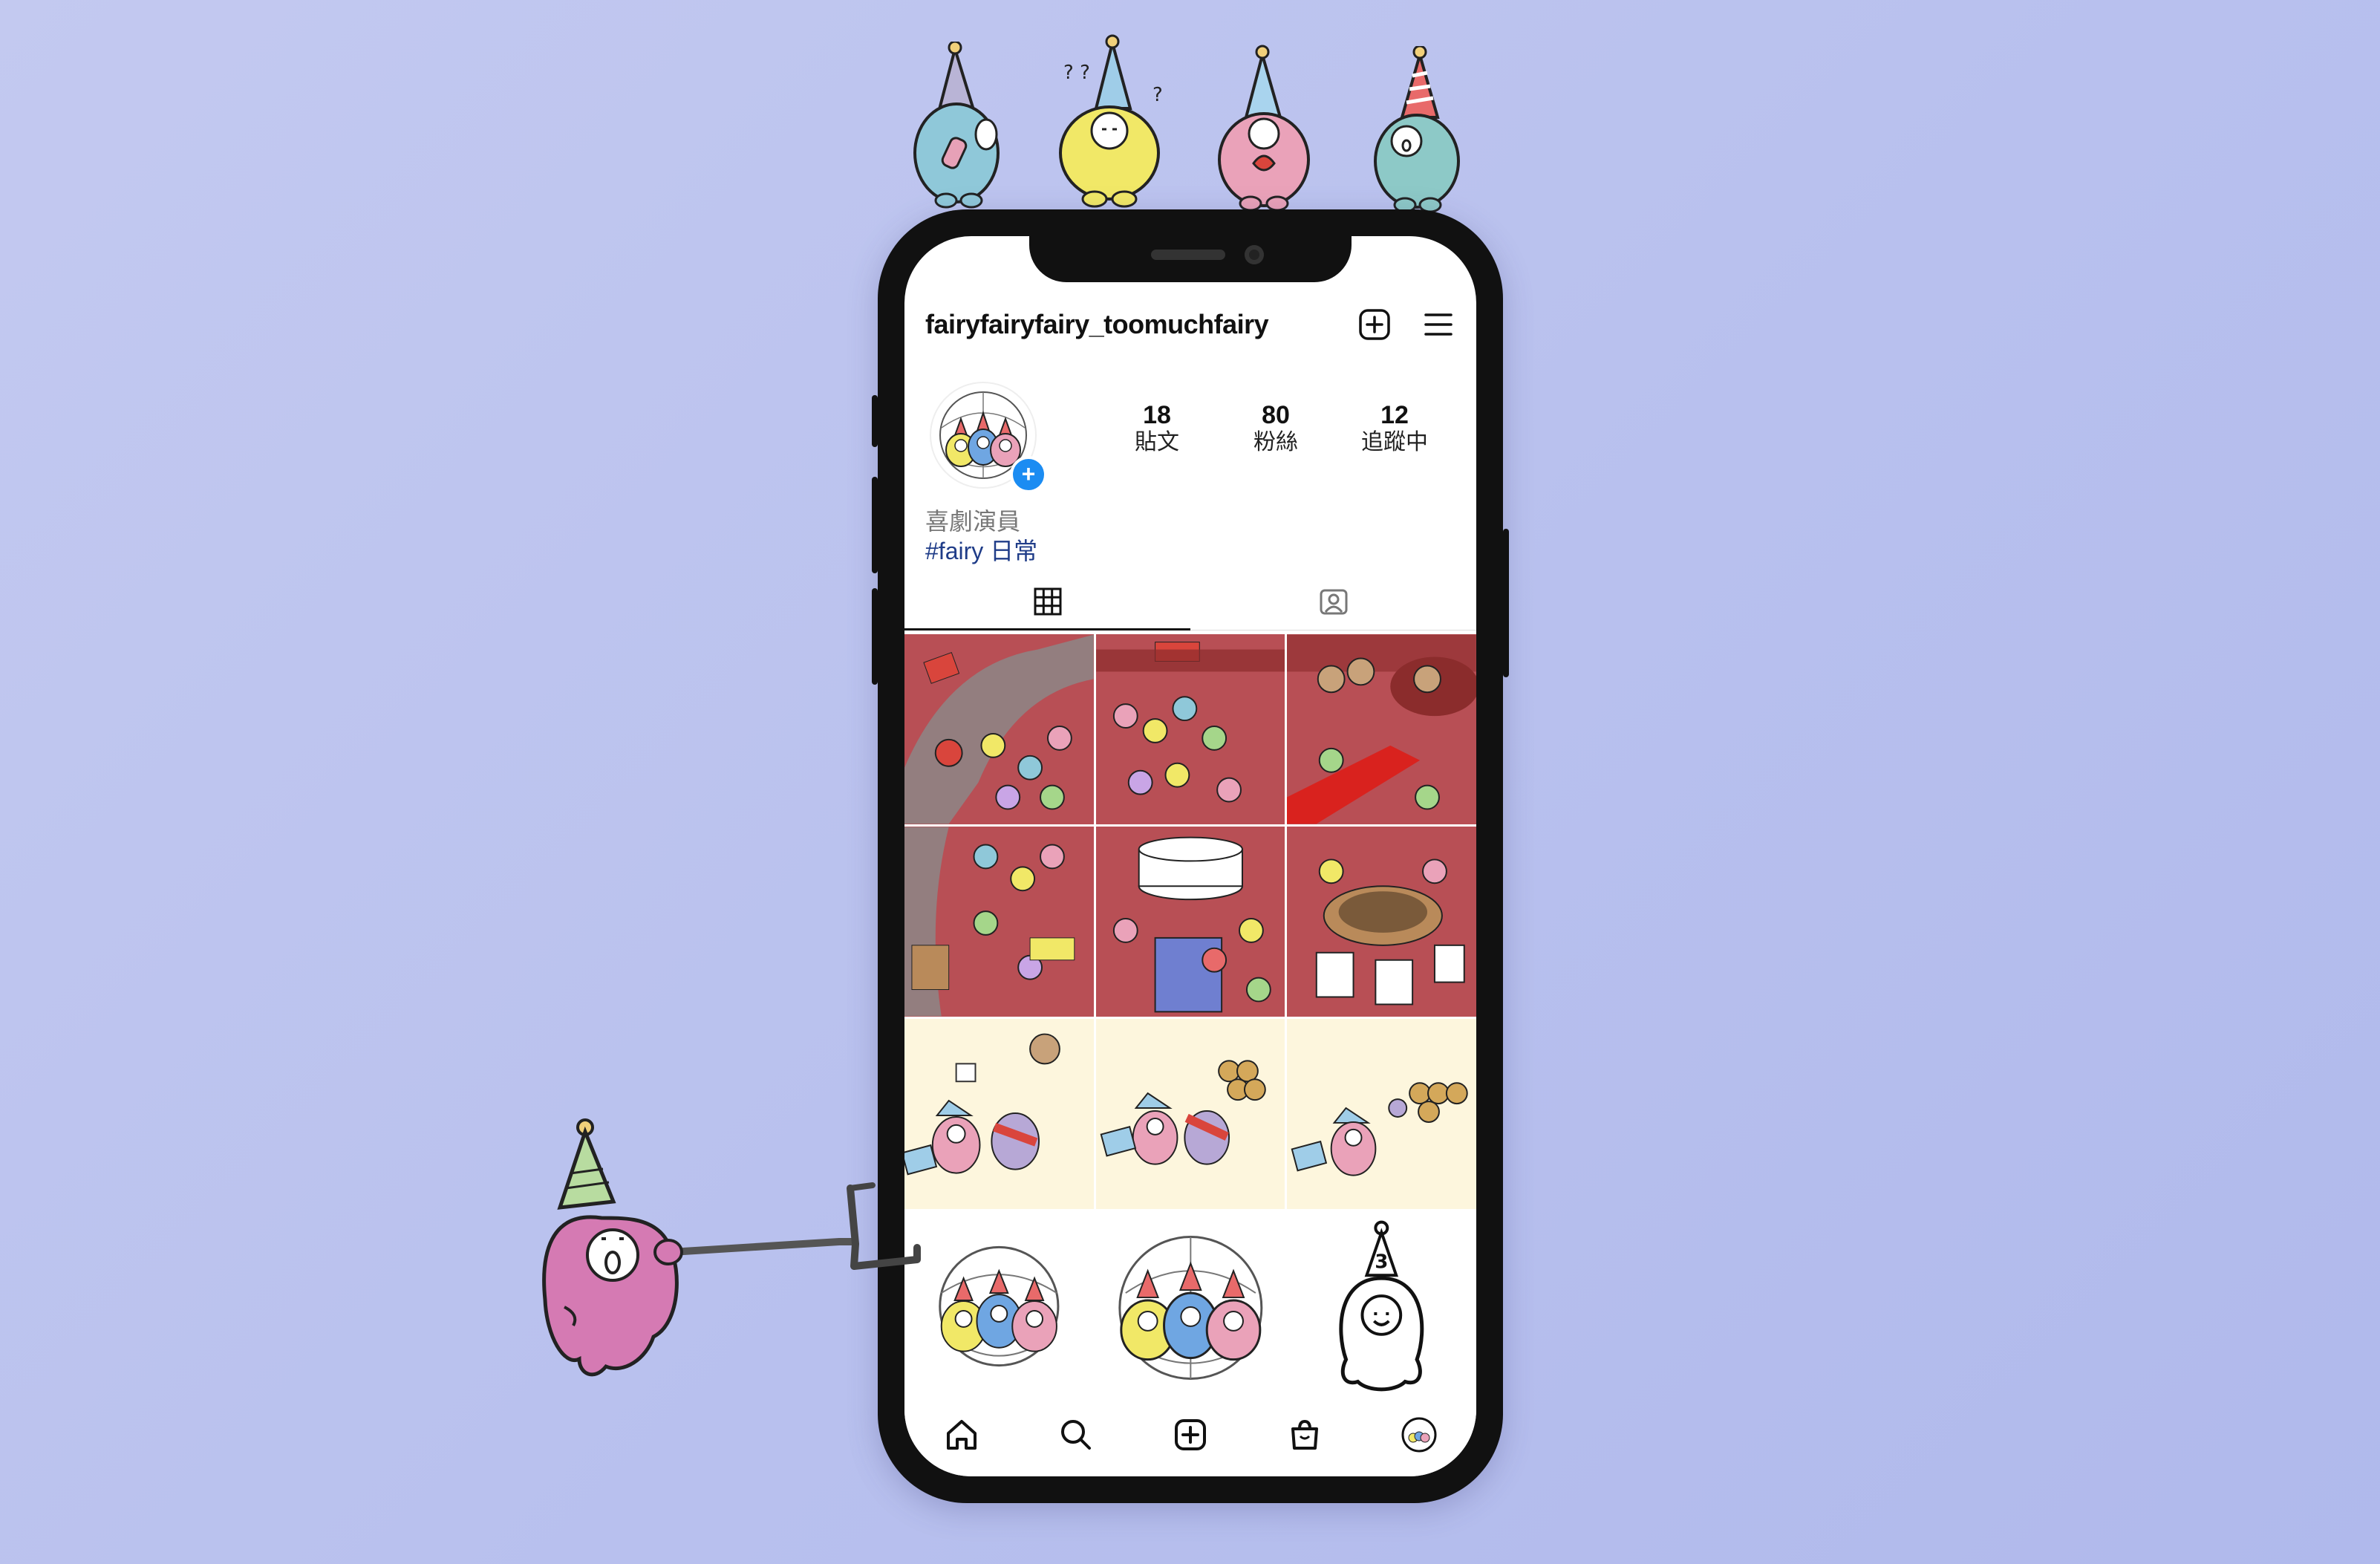  I want to click on phone-power-button, so click(1506, 603).